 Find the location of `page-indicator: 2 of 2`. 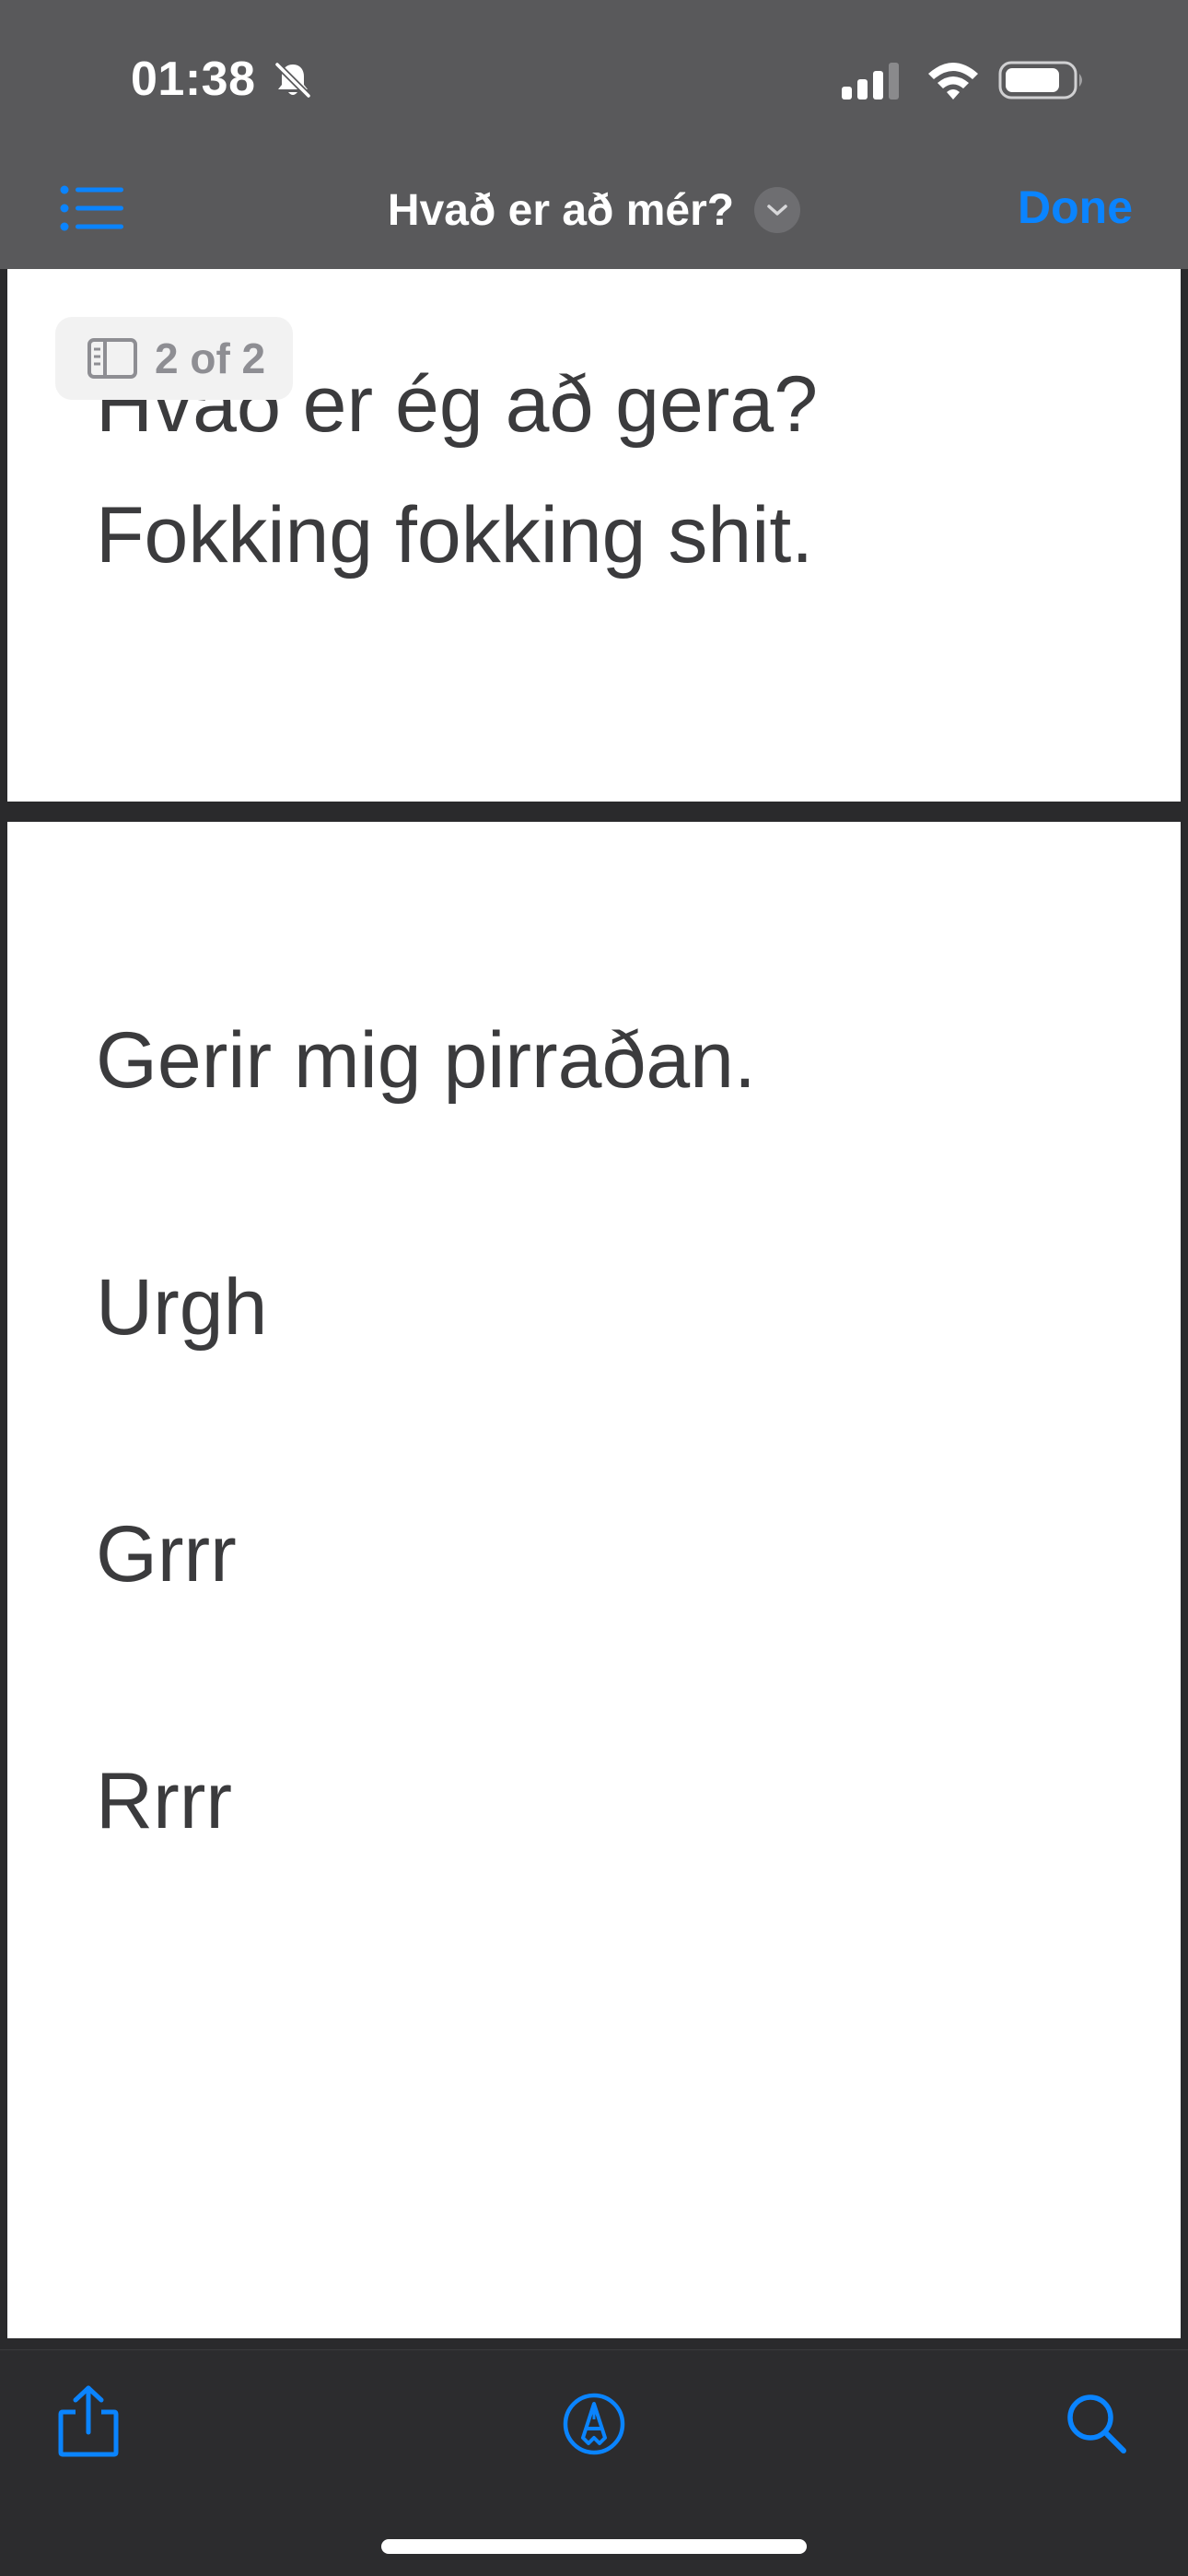

page-indicator: 2 of 2 is located at coordinates (174, 358).